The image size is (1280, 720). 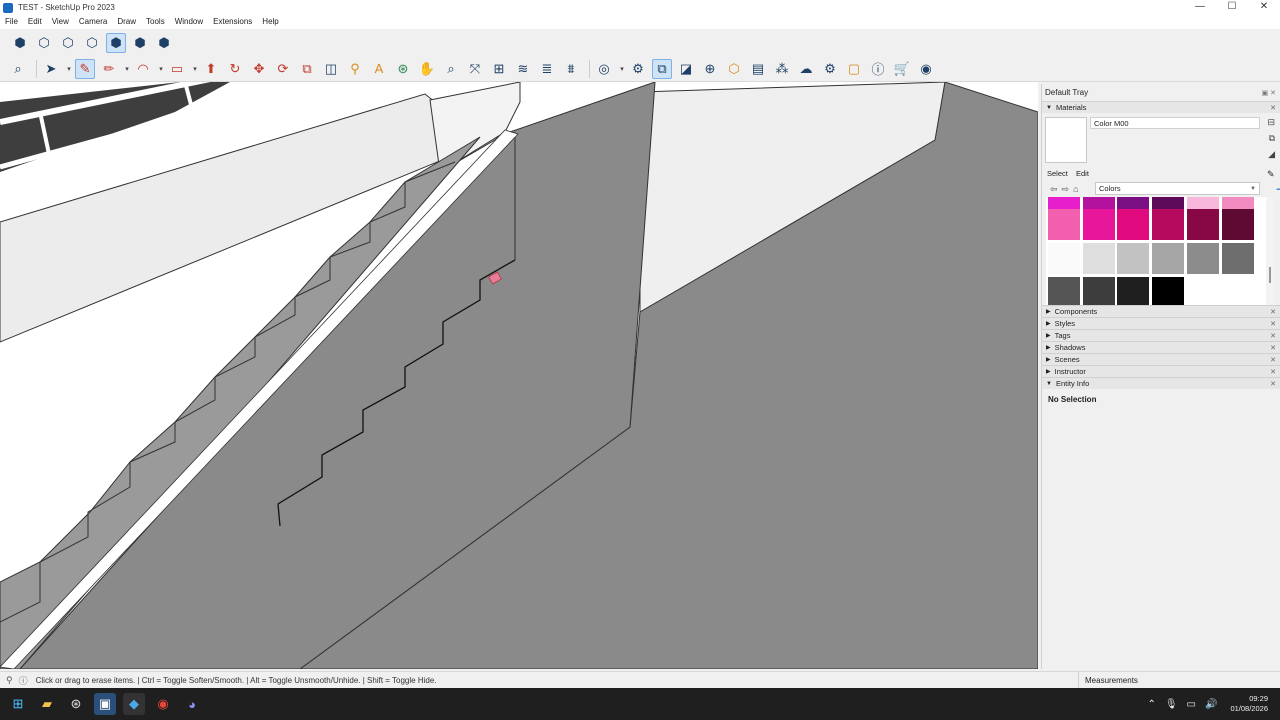 What do you see at coordinates (1270, 251) in the screenshot?
I see `palette-scrollbar` at bounding box center [1270, 251].